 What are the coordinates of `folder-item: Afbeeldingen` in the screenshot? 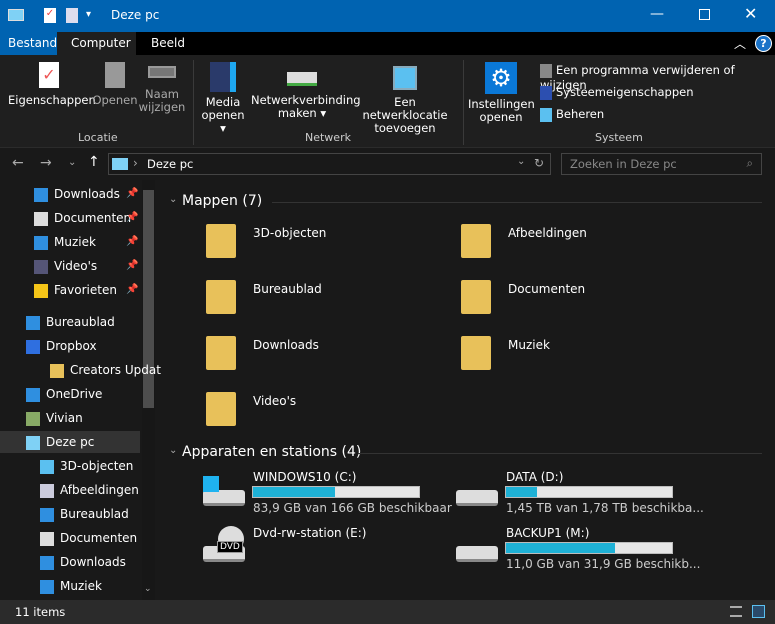 It's located at (581, 246).